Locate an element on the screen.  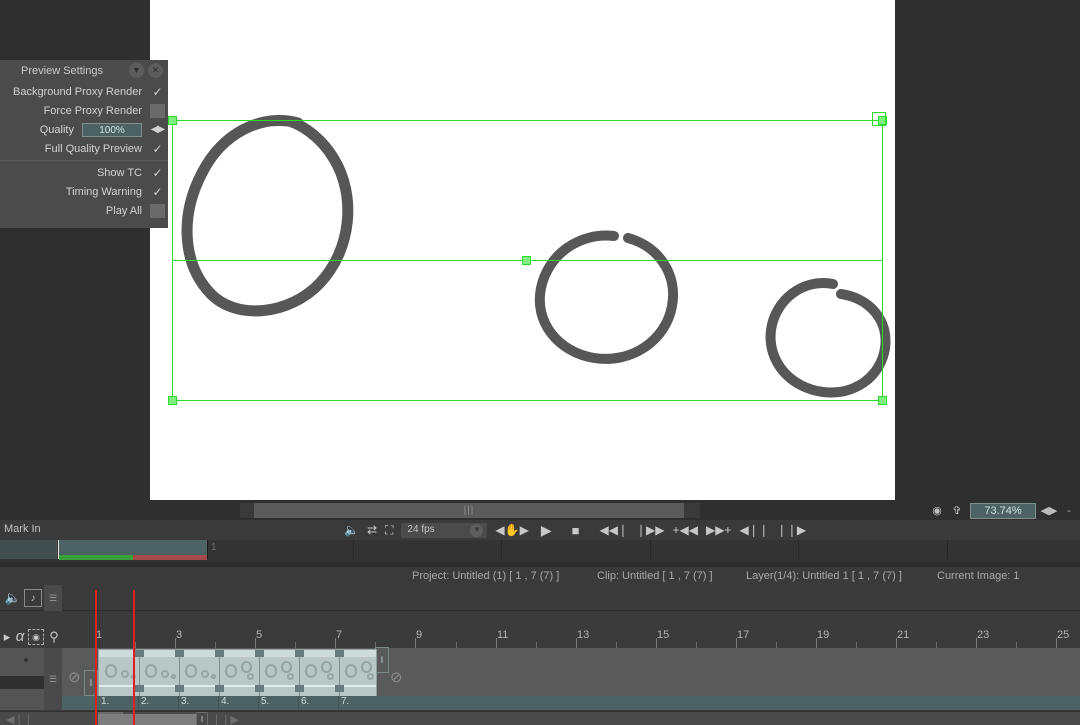
zoom-controls: ◉ ✞ 73.74% ◀▶ - is located at coordinates (1003, 510).